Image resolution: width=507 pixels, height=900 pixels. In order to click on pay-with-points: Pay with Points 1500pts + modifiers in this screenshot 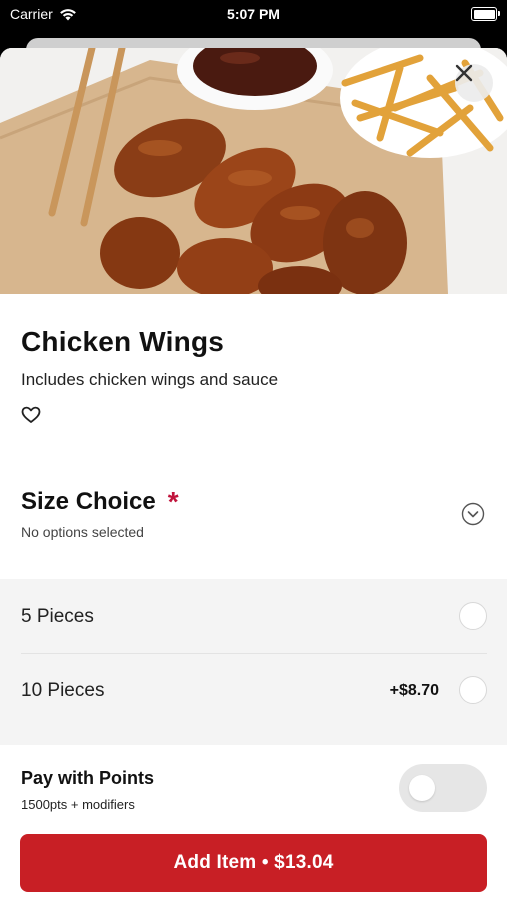, I will do `click(254, 788)`.